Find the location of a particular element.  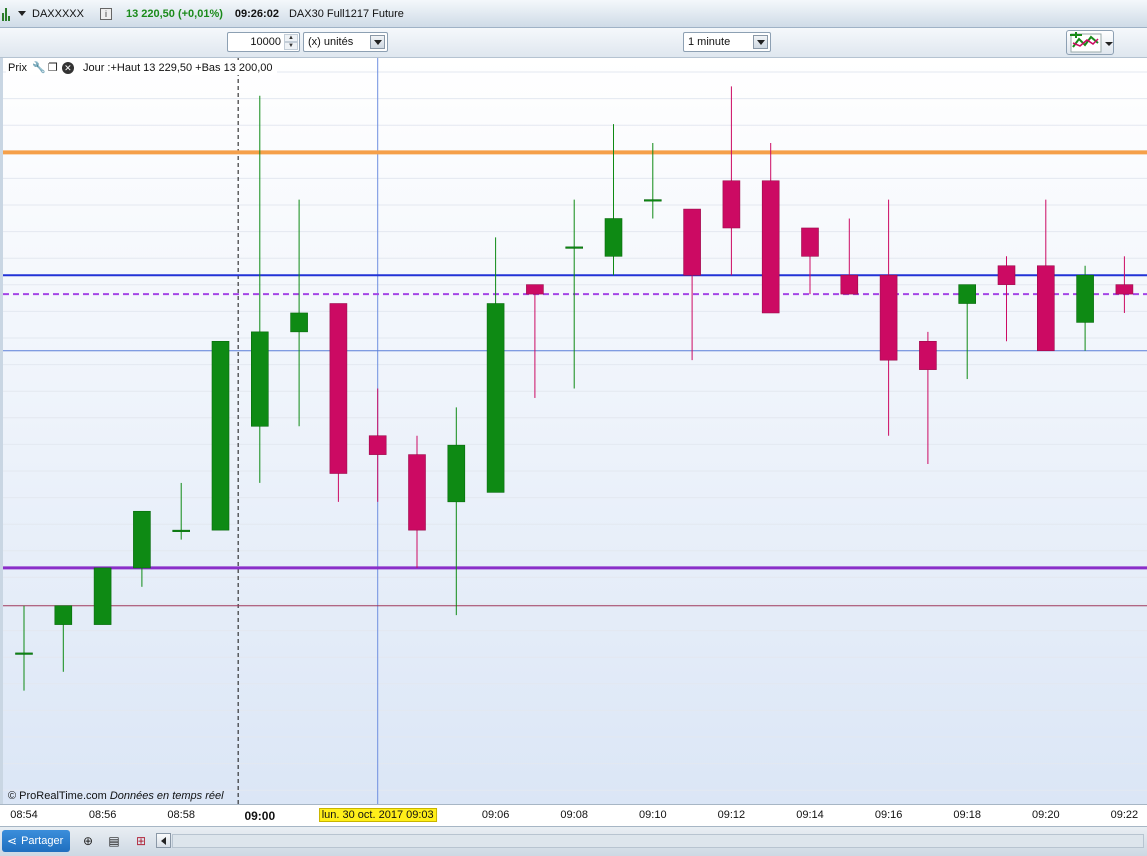

credit-site: © ProRealTime.com is located at coordinates (57, 796).